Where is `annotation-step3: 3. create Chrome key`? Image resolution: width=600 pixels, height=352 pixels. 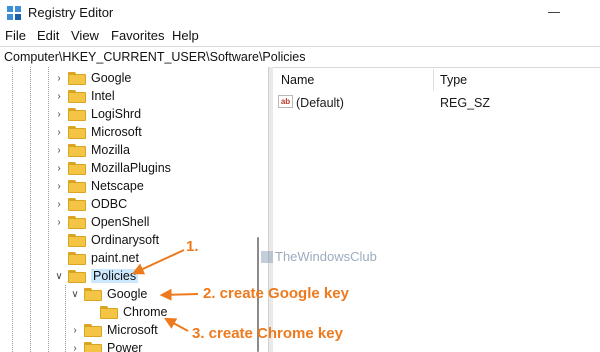
annotation-step3: 3. create Chrome key is located at coordinates (267, 333).